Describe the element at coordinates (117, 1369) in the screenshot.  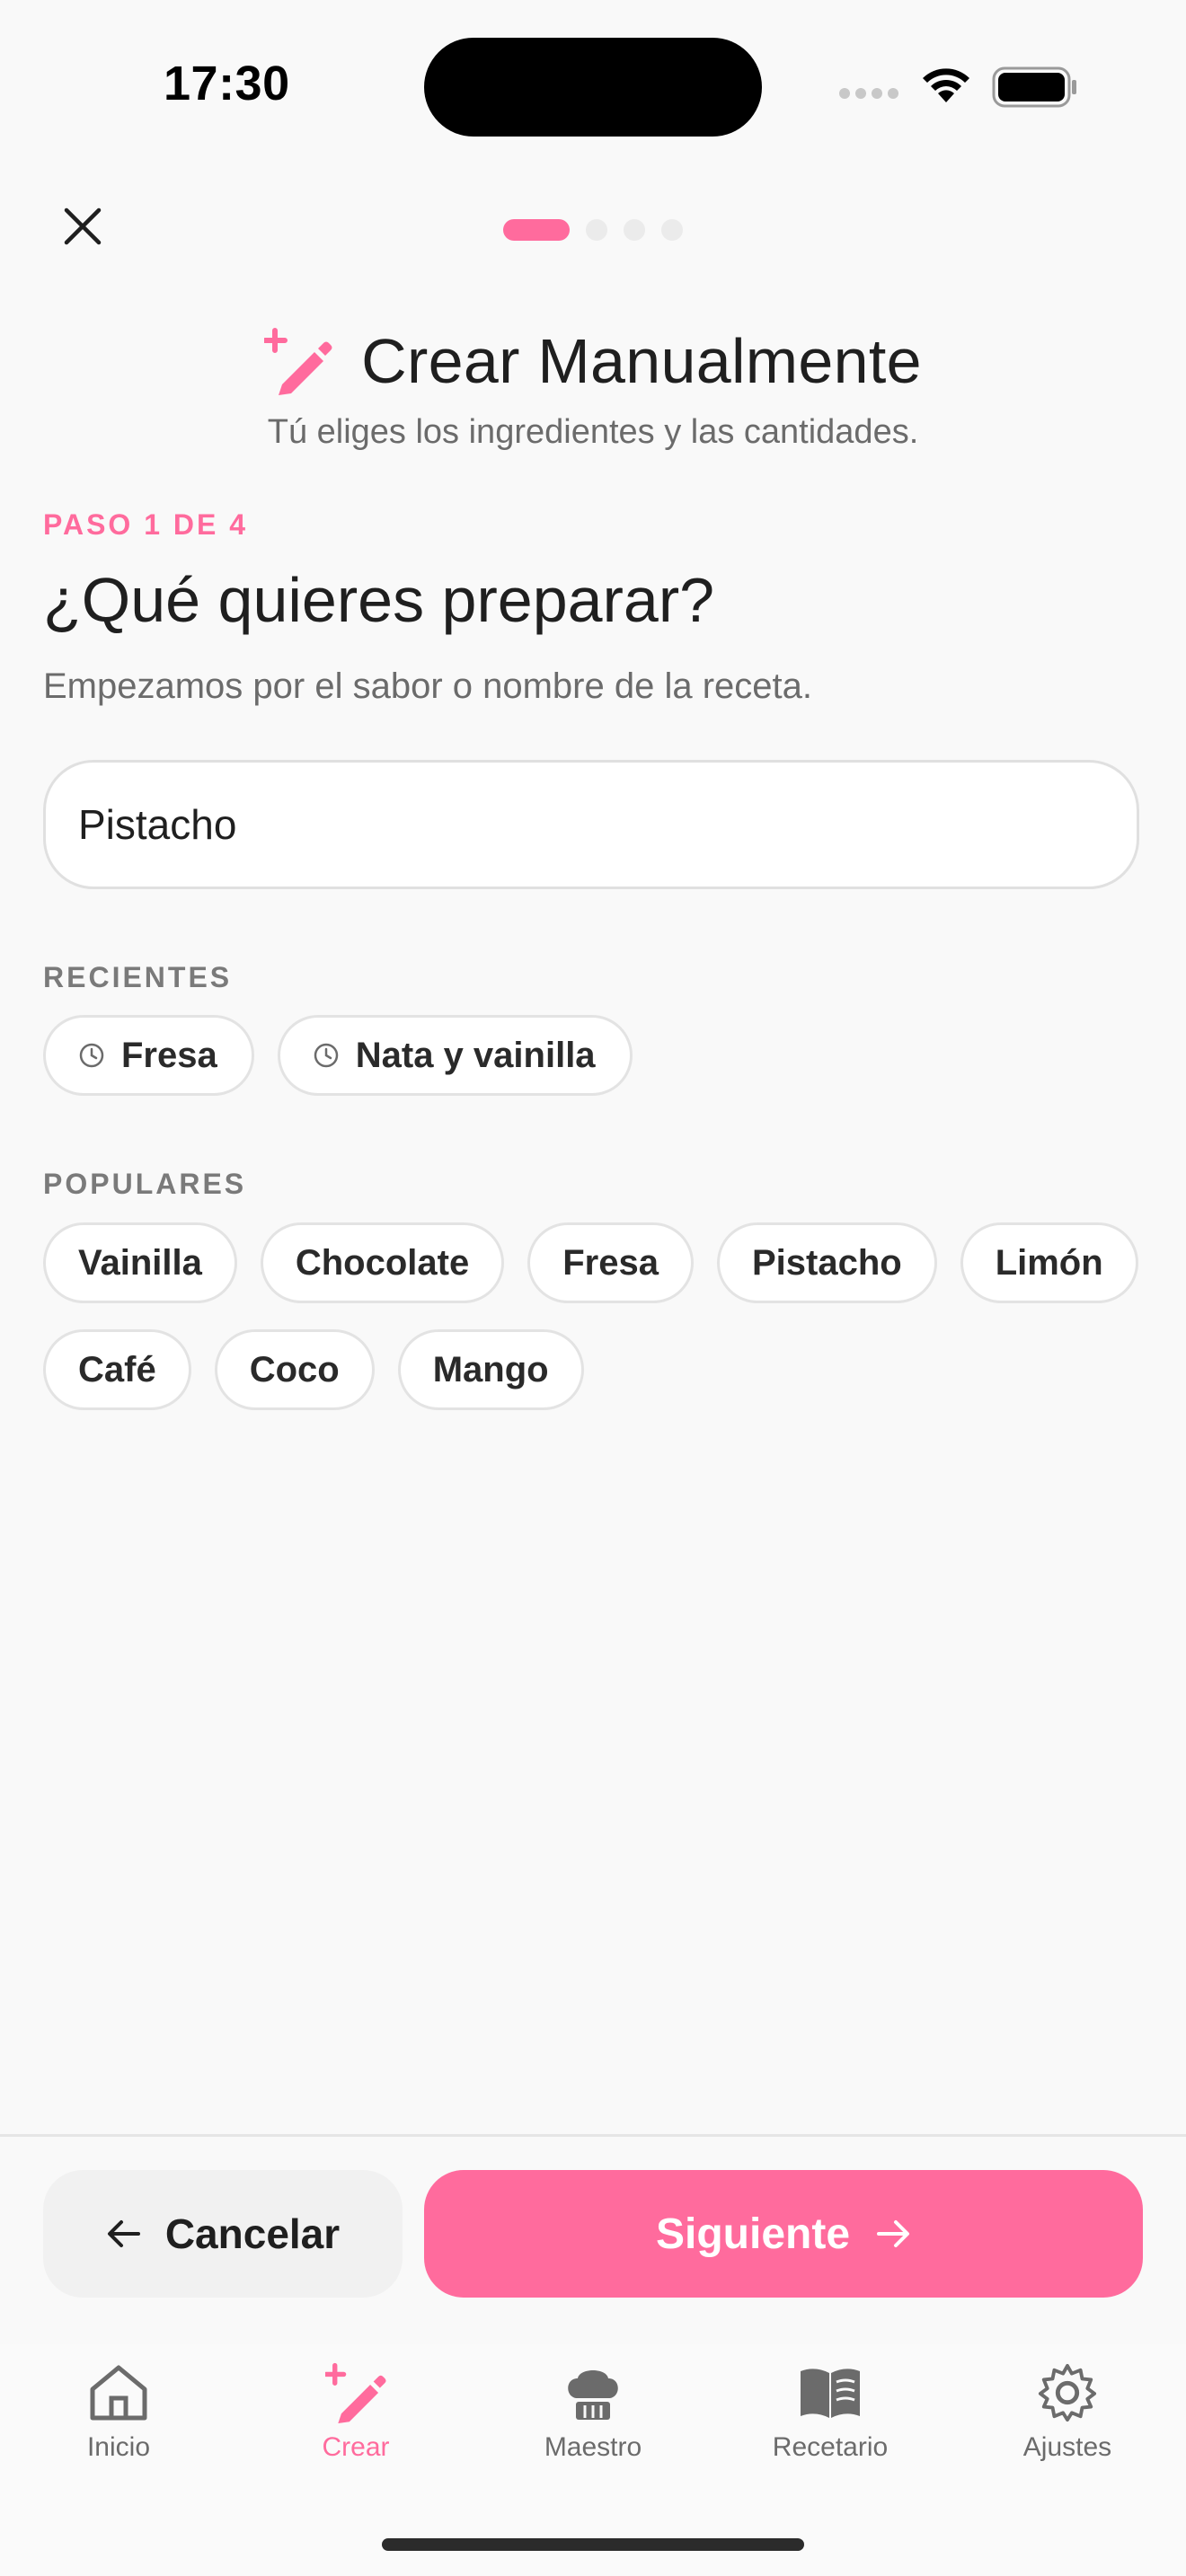
I see `popular-chip-cafe: Café` at that location.